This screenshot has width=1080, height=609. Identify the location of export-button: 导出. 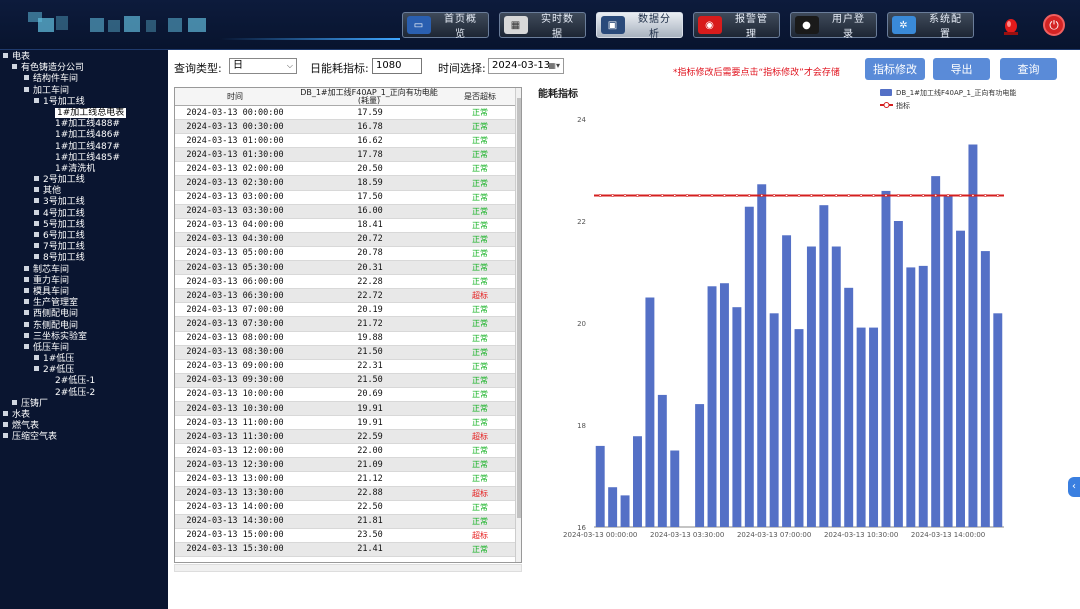
(961, 69).